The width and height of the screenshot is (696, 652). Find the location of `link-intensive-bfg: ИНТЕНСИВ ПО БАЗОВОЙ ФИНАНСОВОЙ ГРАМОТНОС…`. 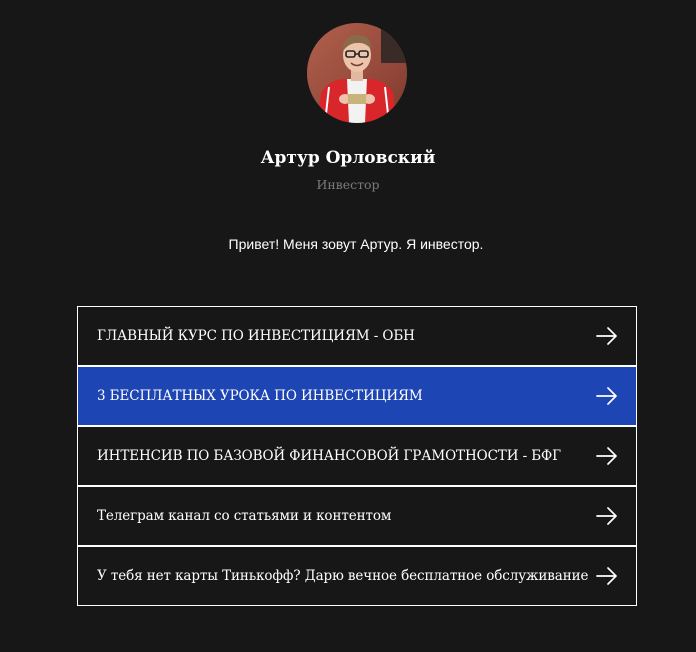

link-intensive-bfg: ИНТЕНСИВ ПО БАЗОВОЙ ФИНАНСОВОЙ ГРАМОТНОС… is located at coordinates (357, 456).